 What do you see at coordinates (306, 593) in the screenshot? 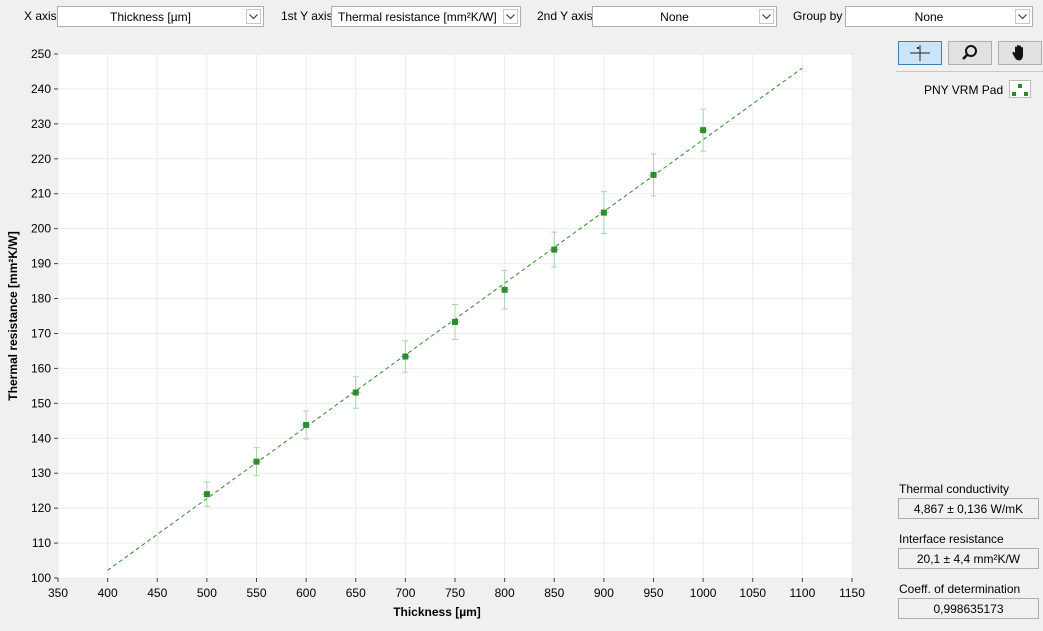
I see `x-tick-label: 600` at bounding box center [306, 593].